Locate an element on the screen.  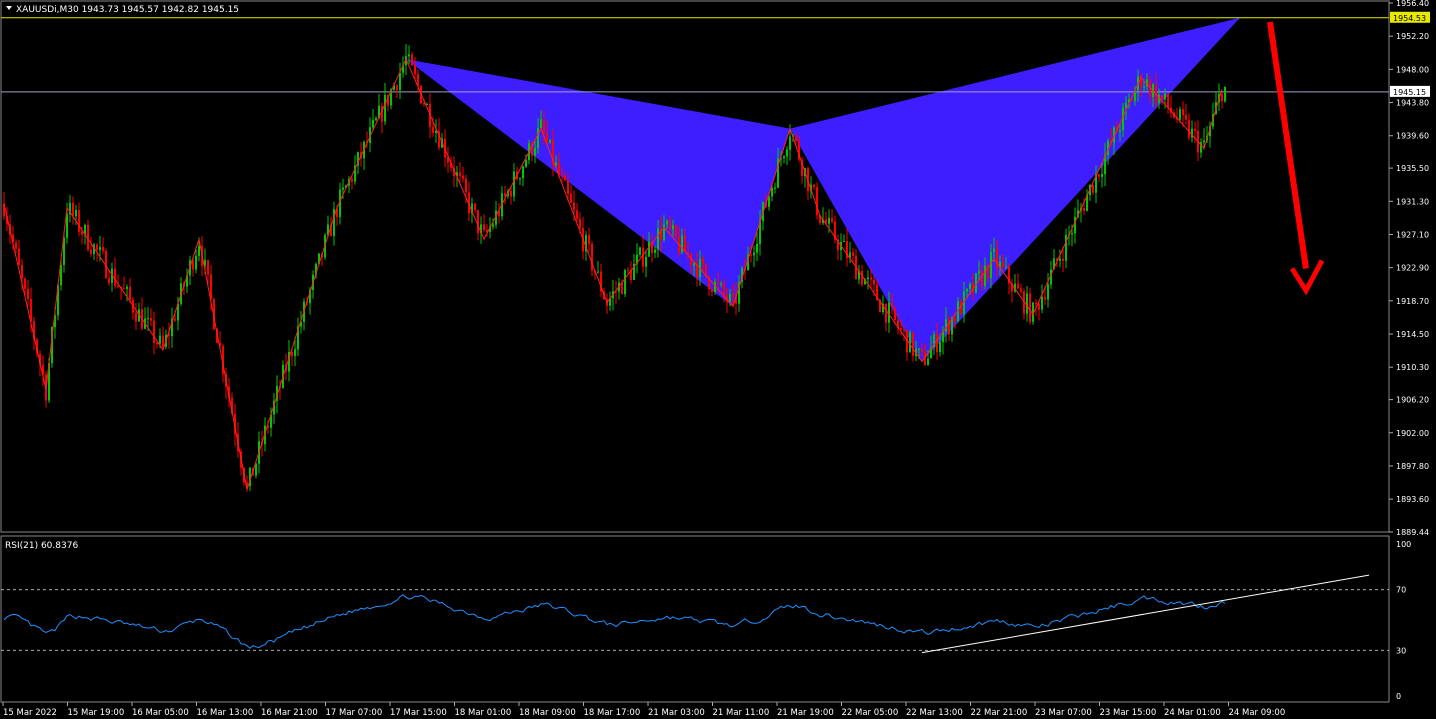
time-tick-label: 24 Mar 01:00 is located at coordinates (1192, 713).